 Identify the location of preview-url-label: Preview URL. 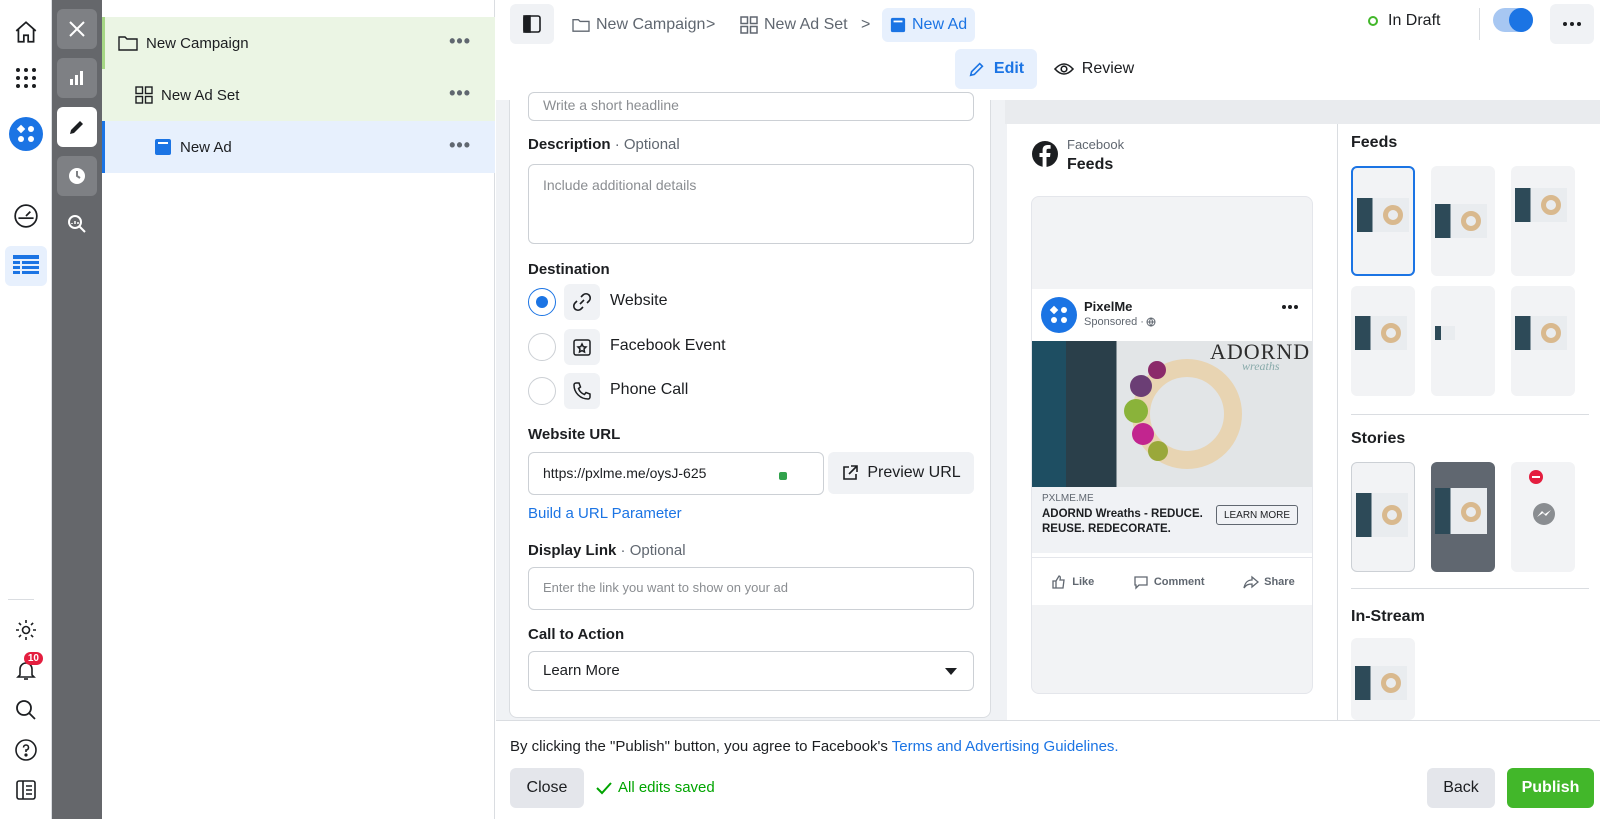
(914, 472).